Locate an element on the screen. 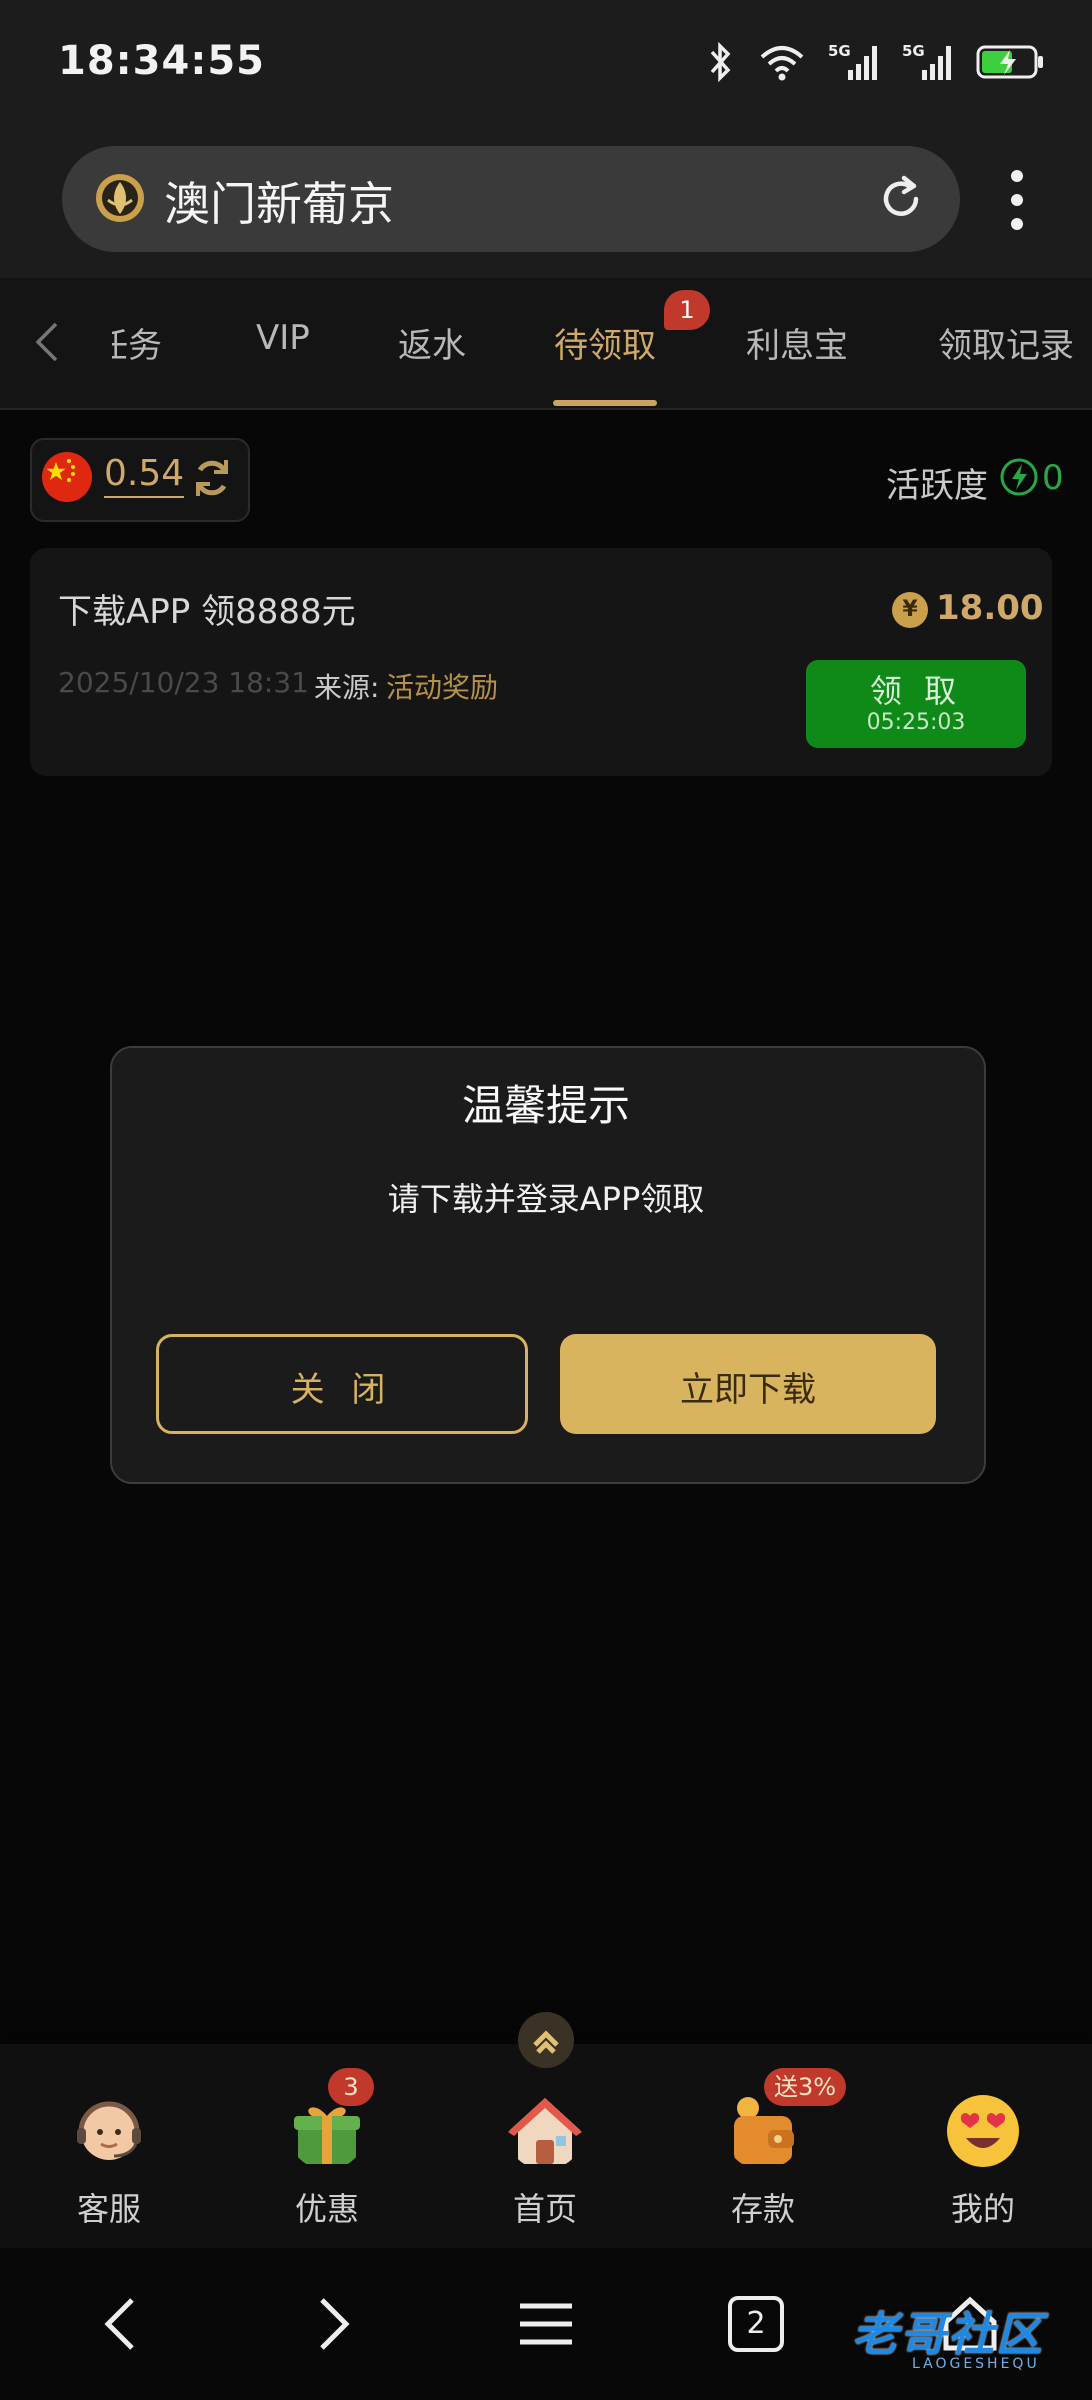 The height and width of the screenshot is (2400, 1092). signal-5g-icon-2: 5G is located at coordinates (926, 61).